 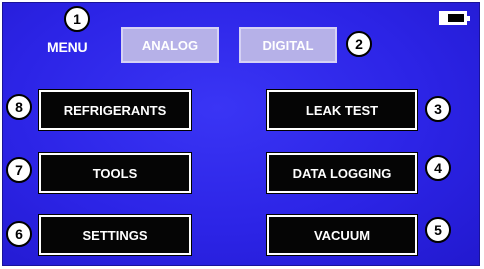 I want to click on settings-button: SETTINGS, so click(x=115, y=235).